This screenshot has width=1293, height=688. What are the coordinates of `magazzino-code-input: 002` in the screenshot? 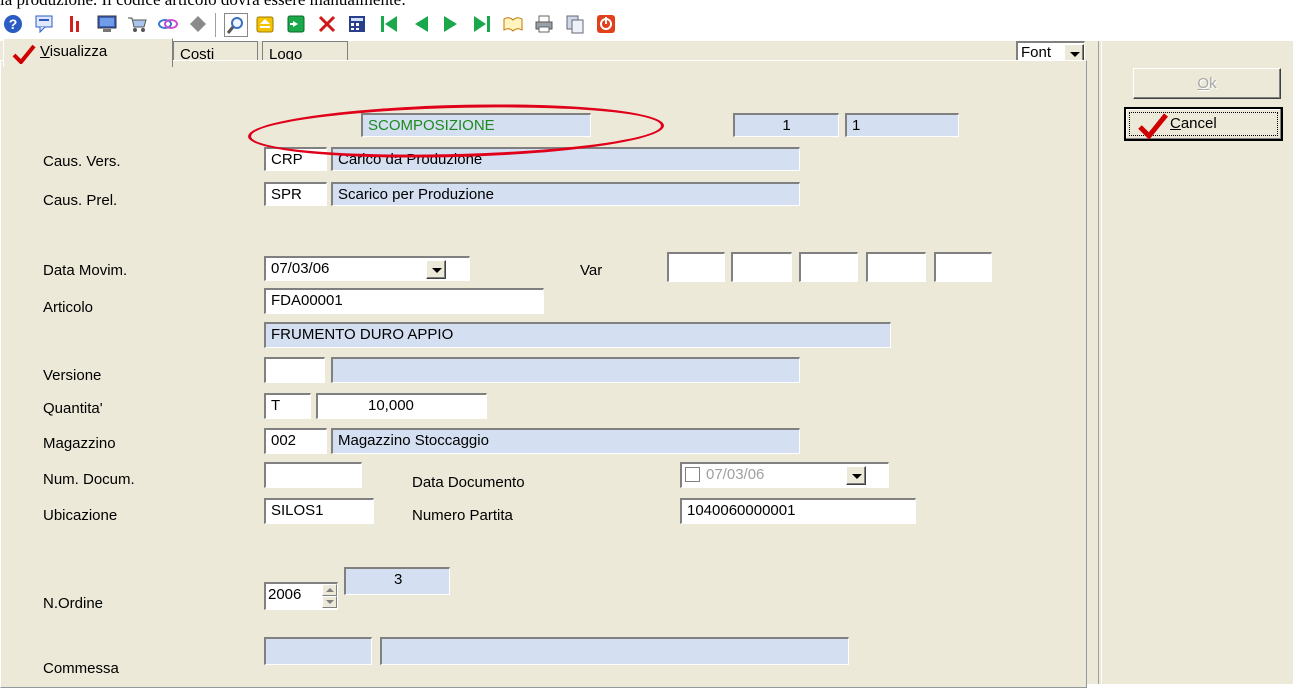 It's located at (295, 441).